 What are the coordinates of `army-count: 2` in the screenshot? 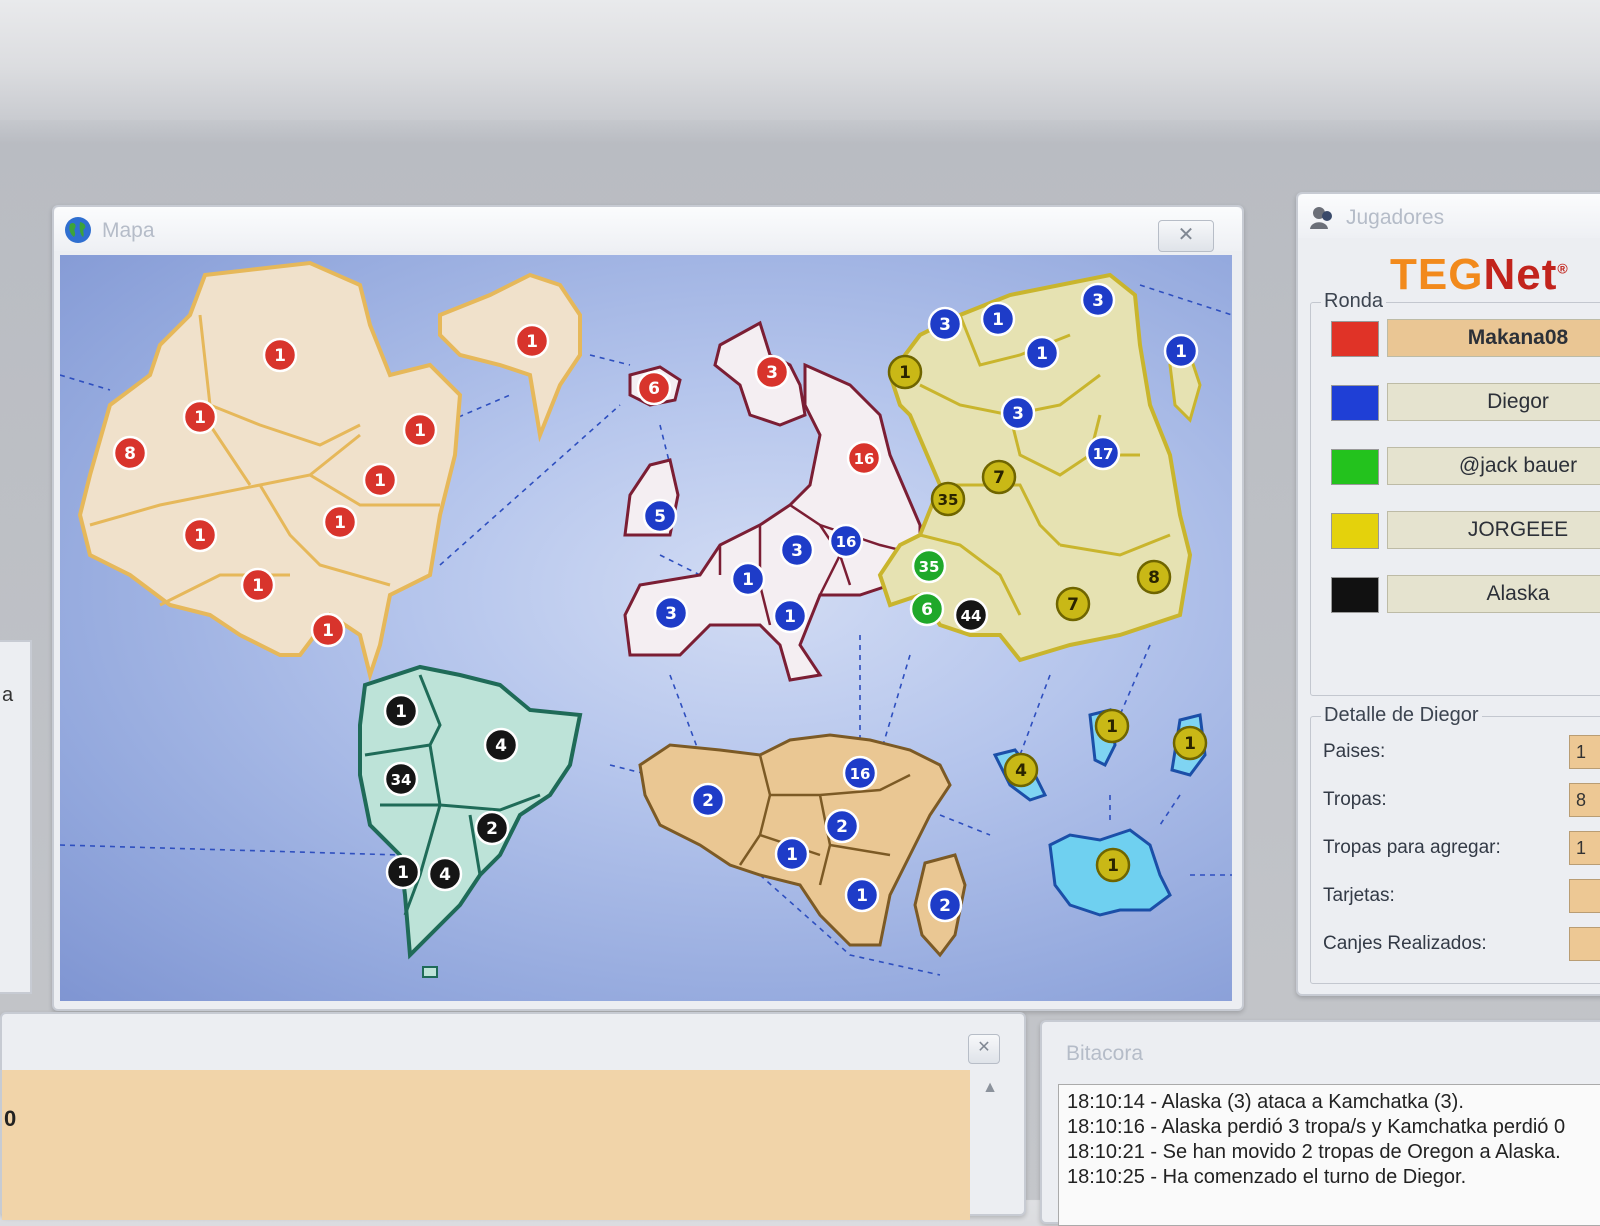 It's located at (842, 827).